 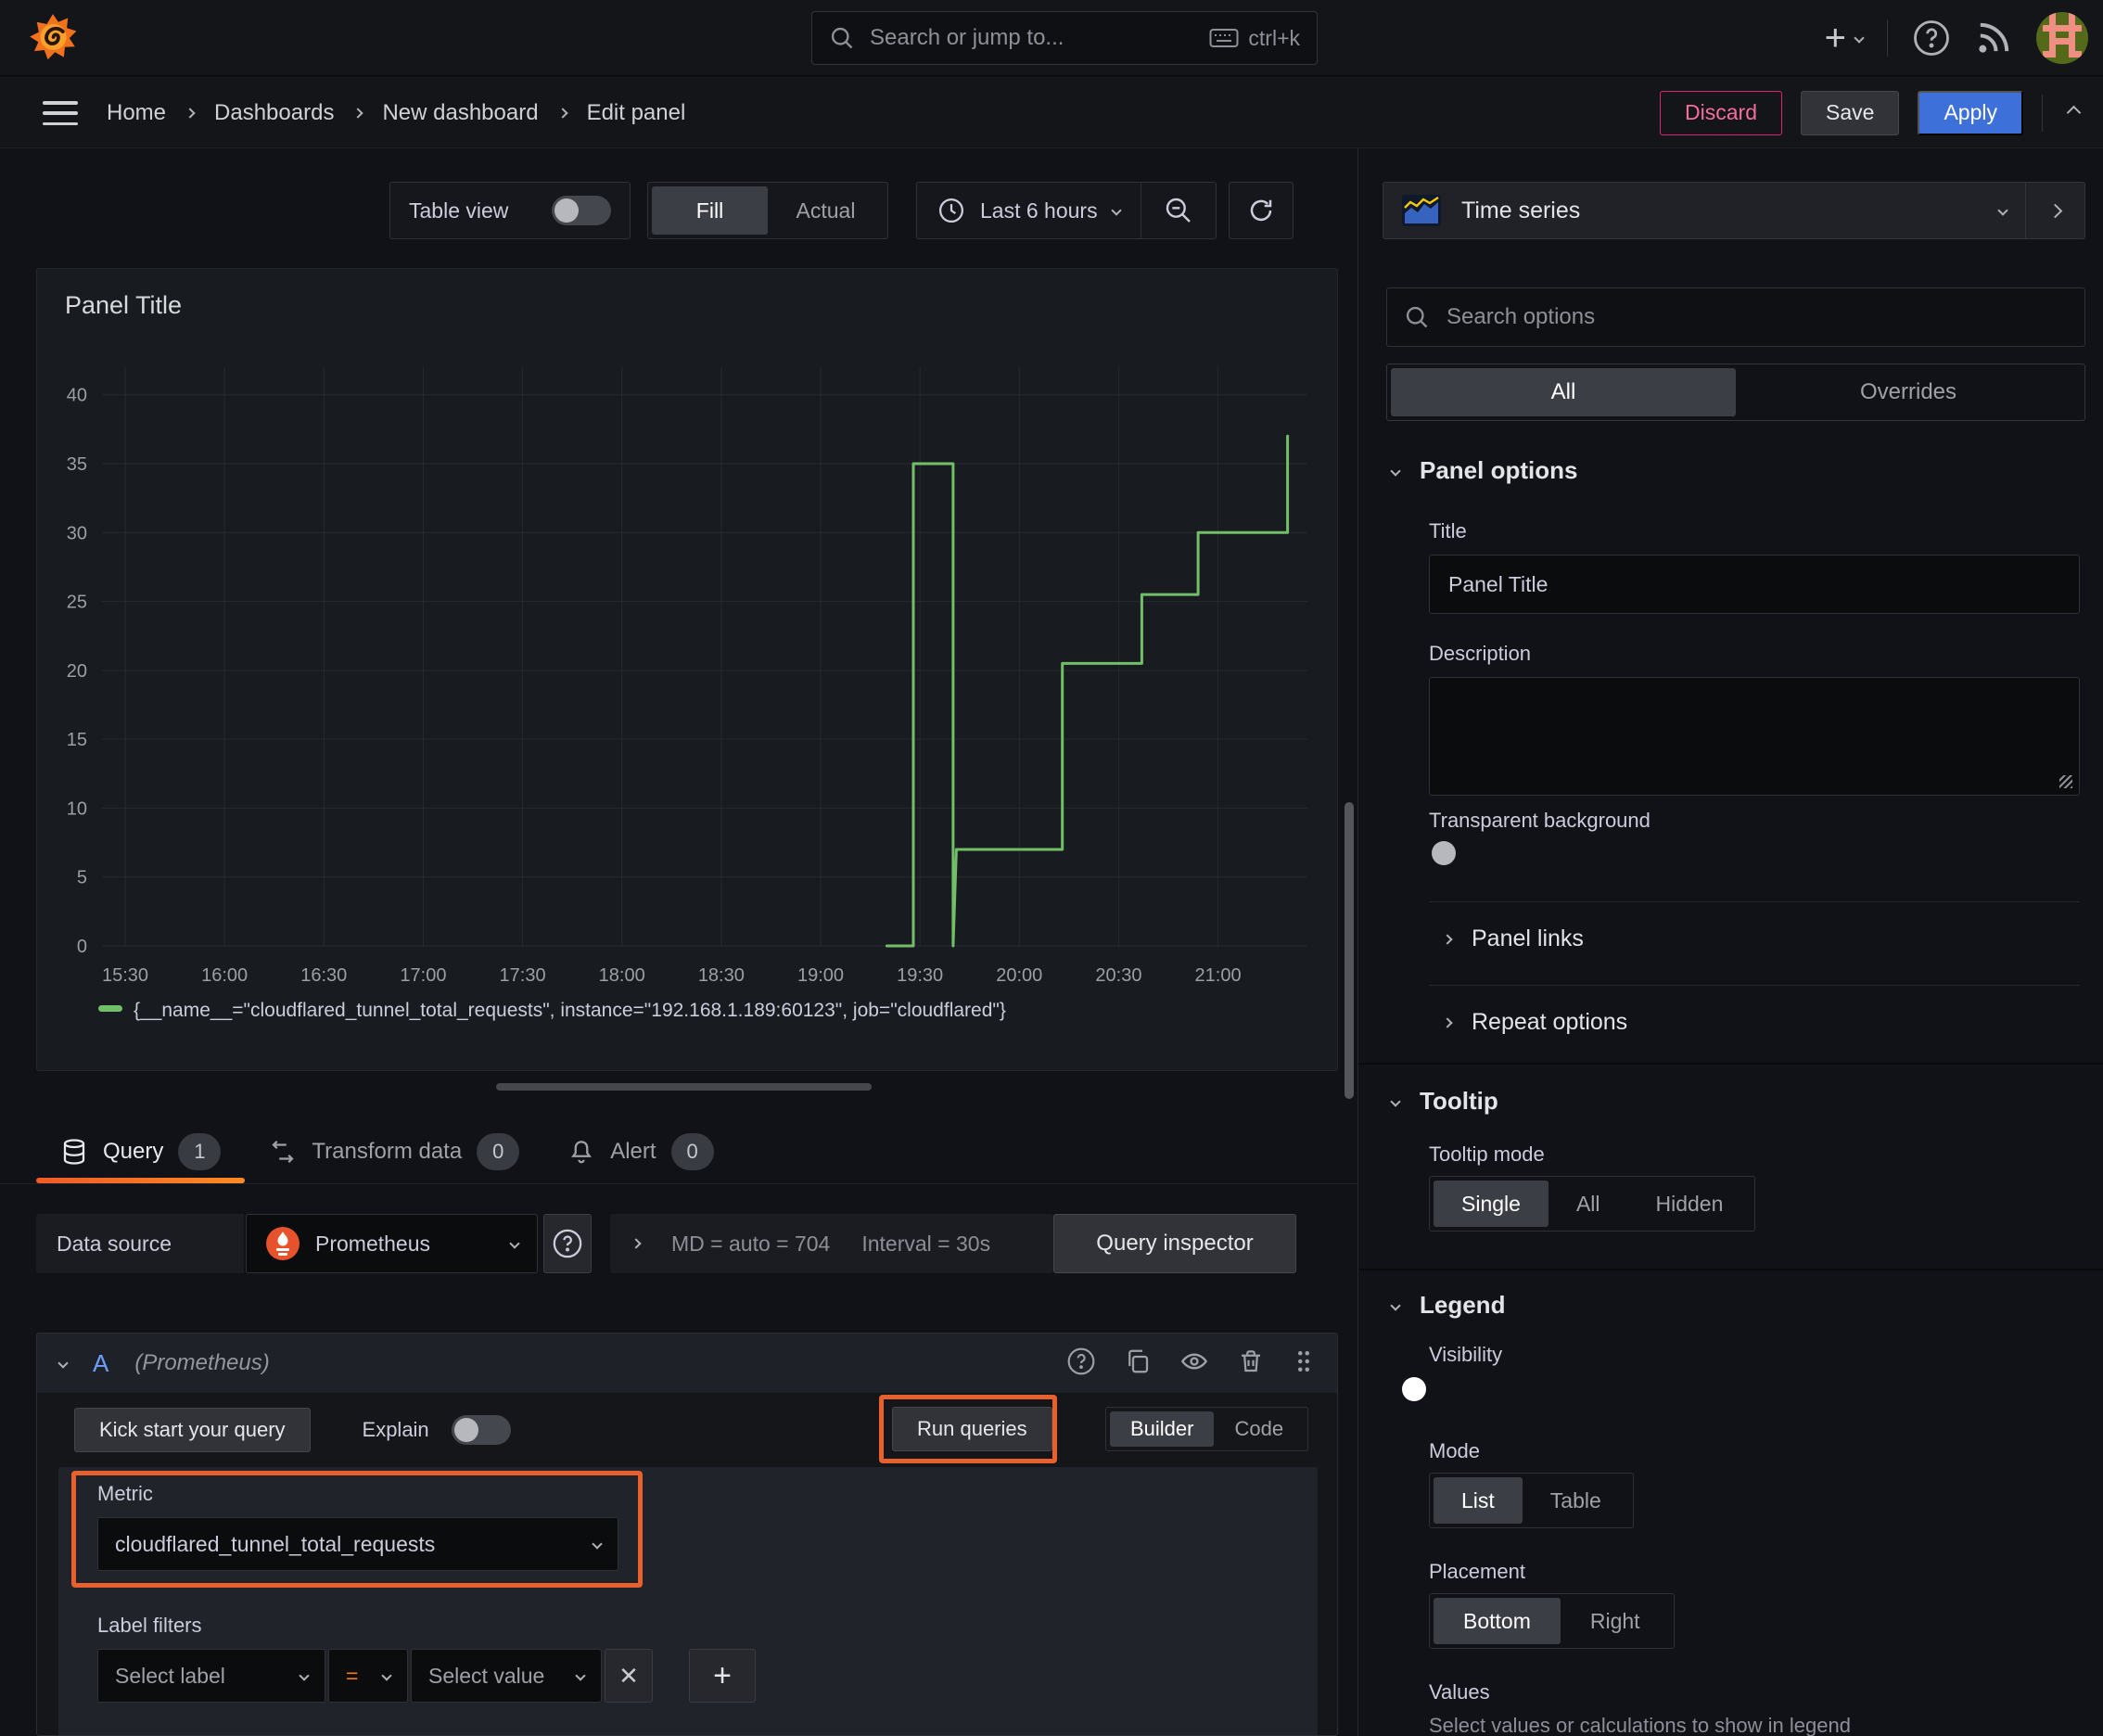 What do you see at coordinates (1690, 1204) in the screenshot?
I see `tooltip-mode-hidden: Hidden` at bounding box center [1690, 1204].